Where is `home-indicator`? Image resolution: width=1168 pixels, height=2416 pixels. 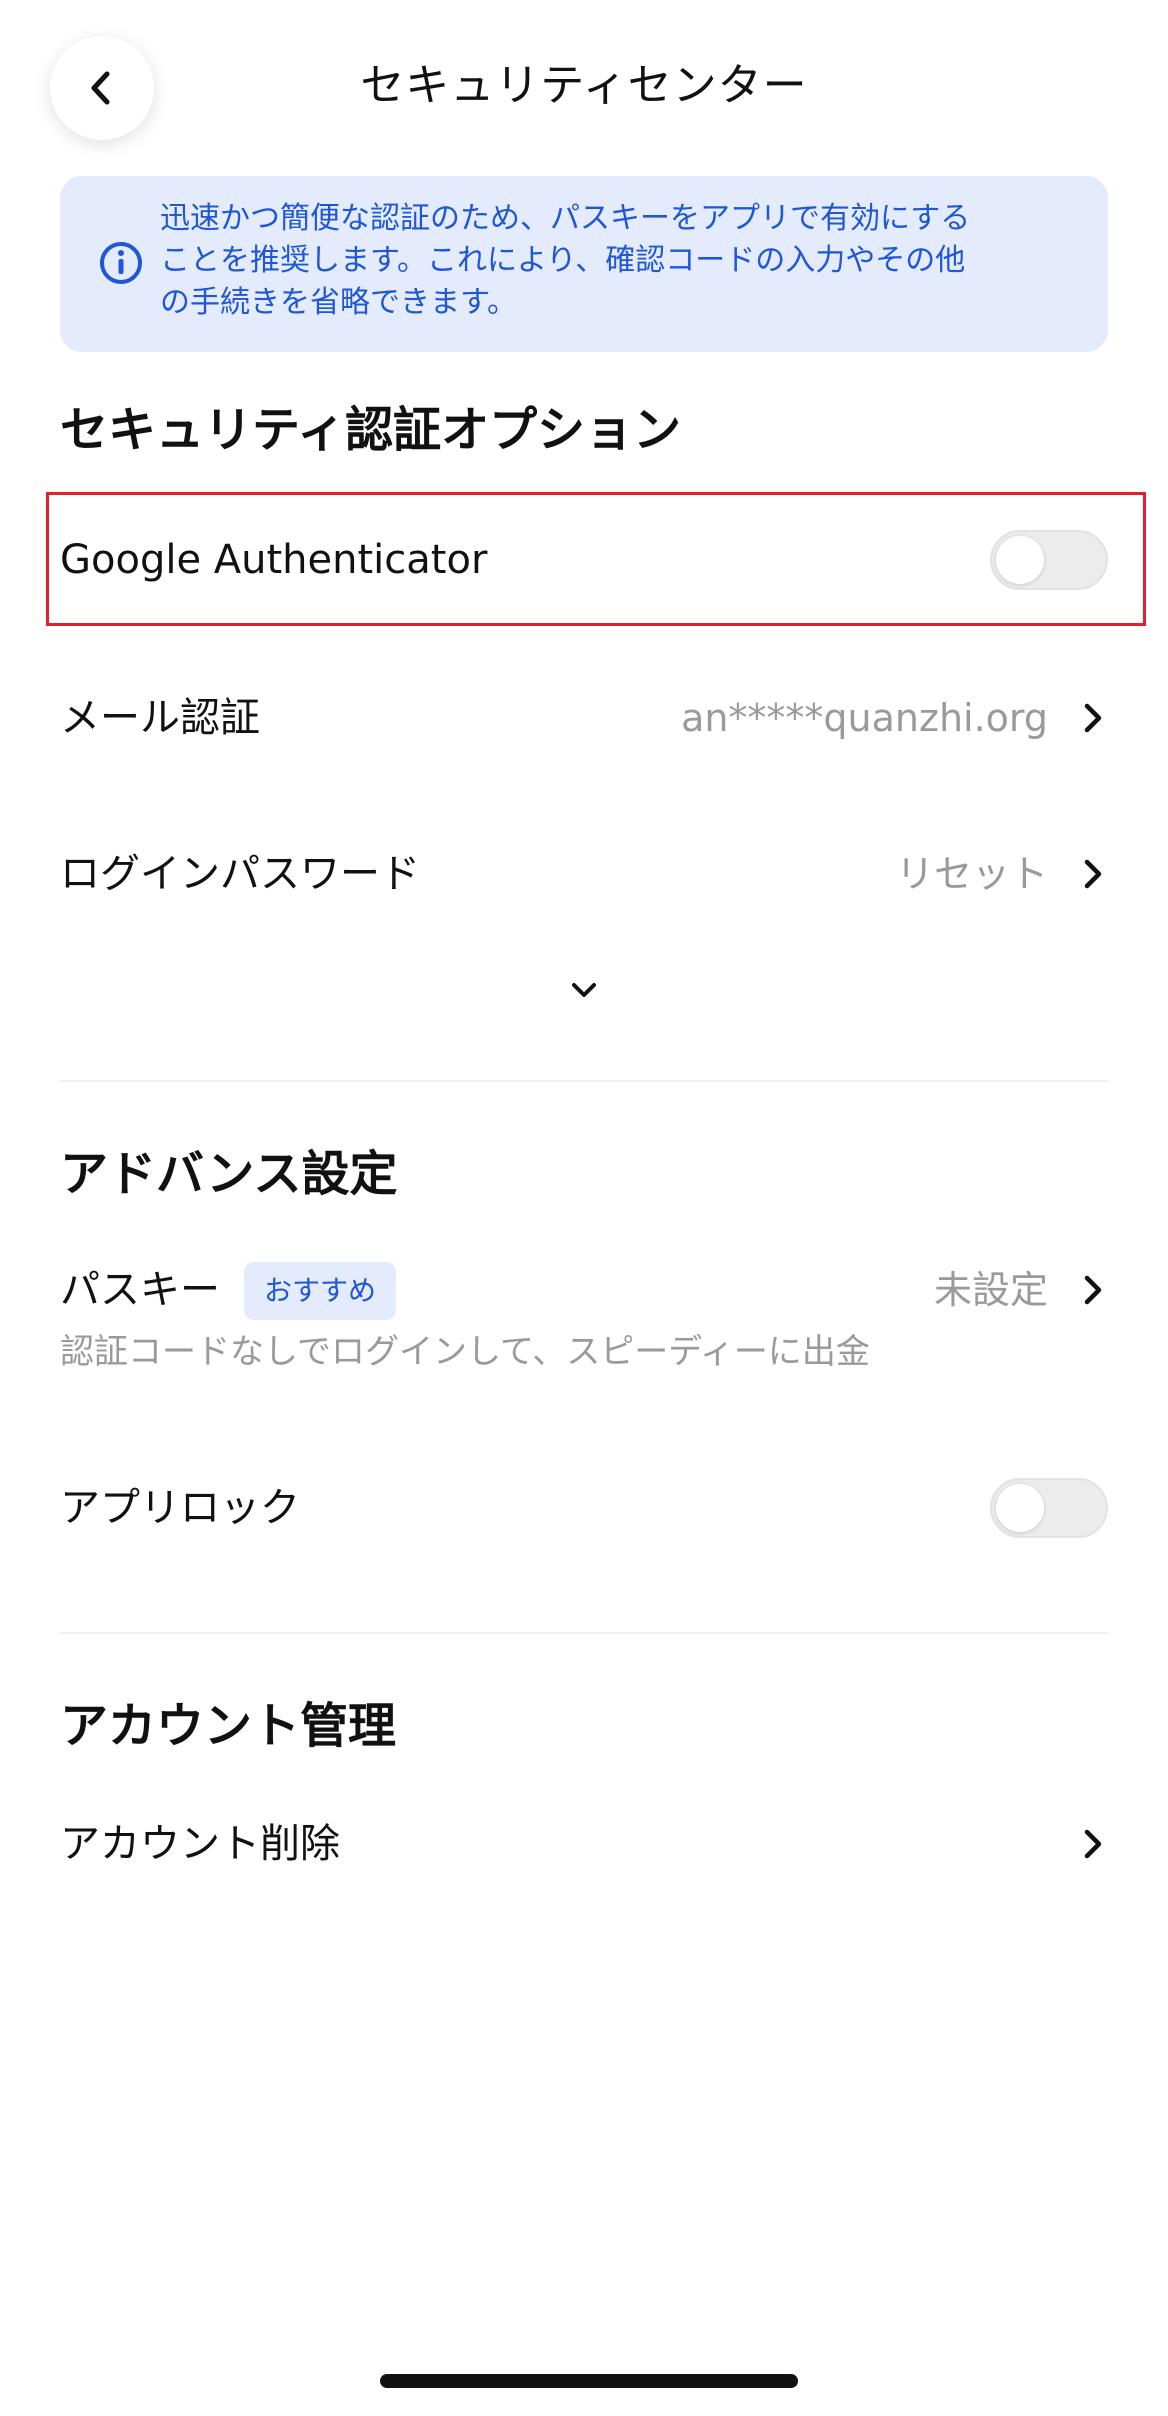
home-indicator is located at coordinates (589, 2381).